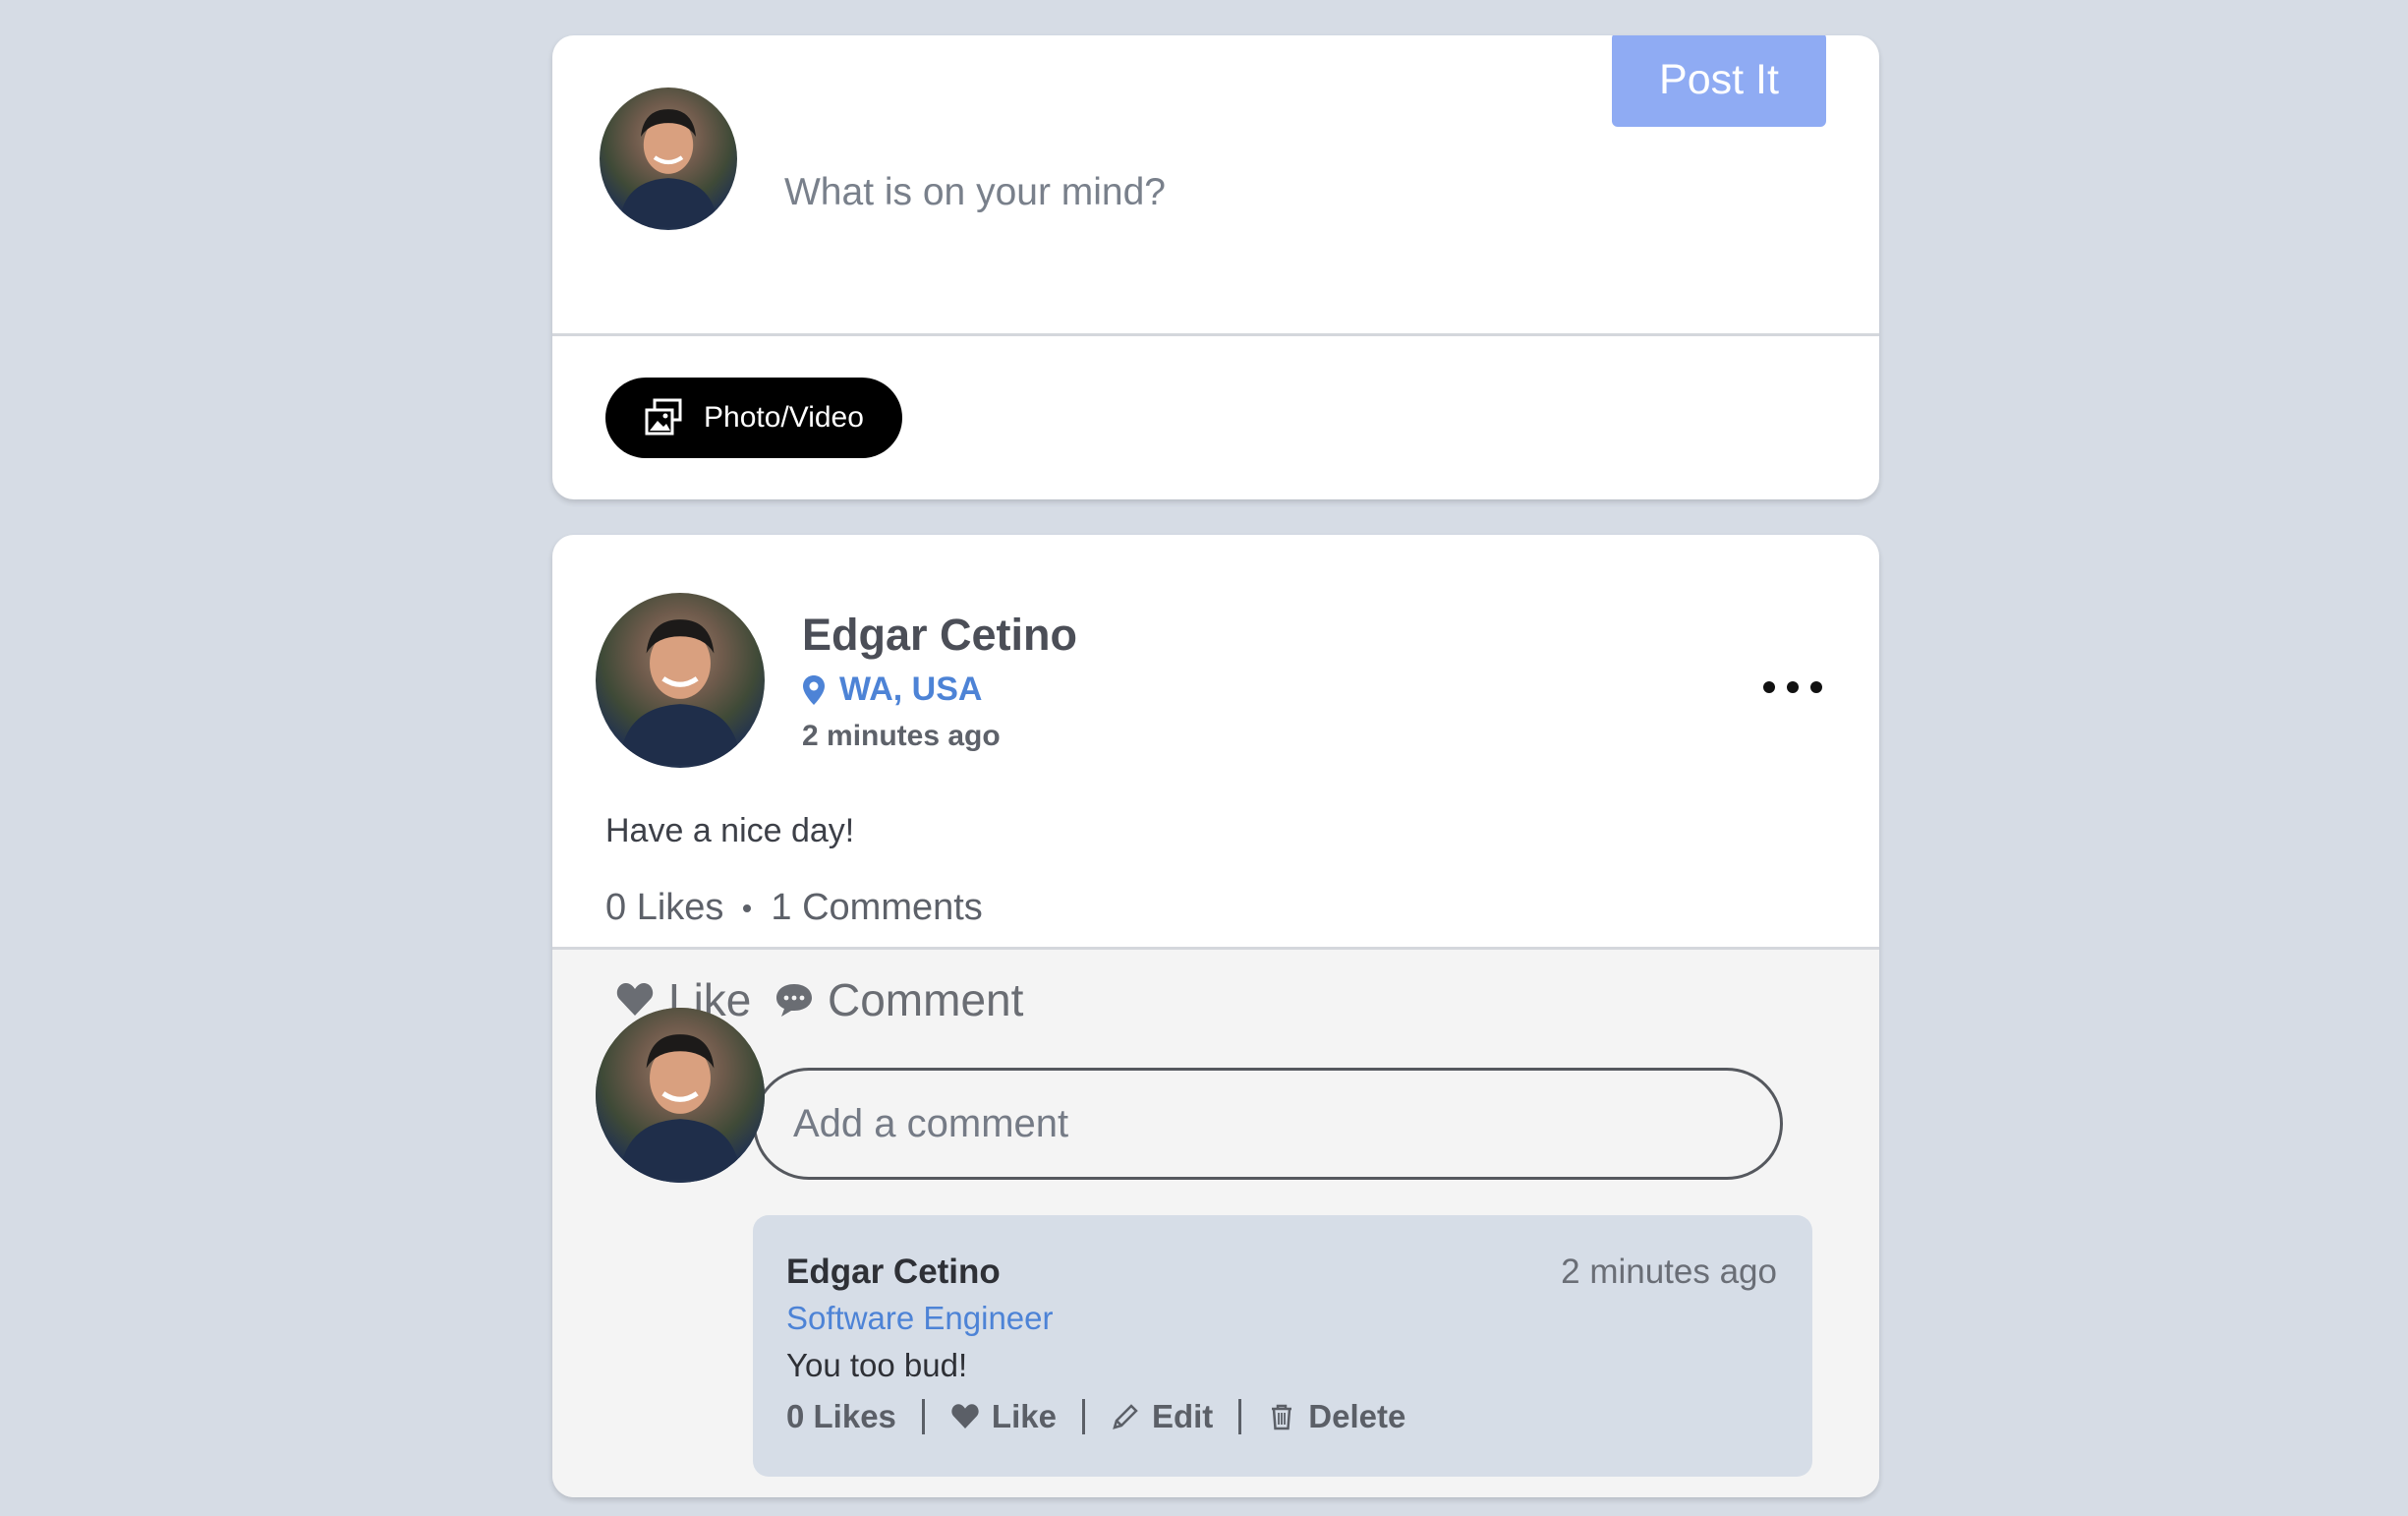 The width and height of the screenshot is (2408, 1516). I want to click on pencil-icon, so click(1125, 1416).